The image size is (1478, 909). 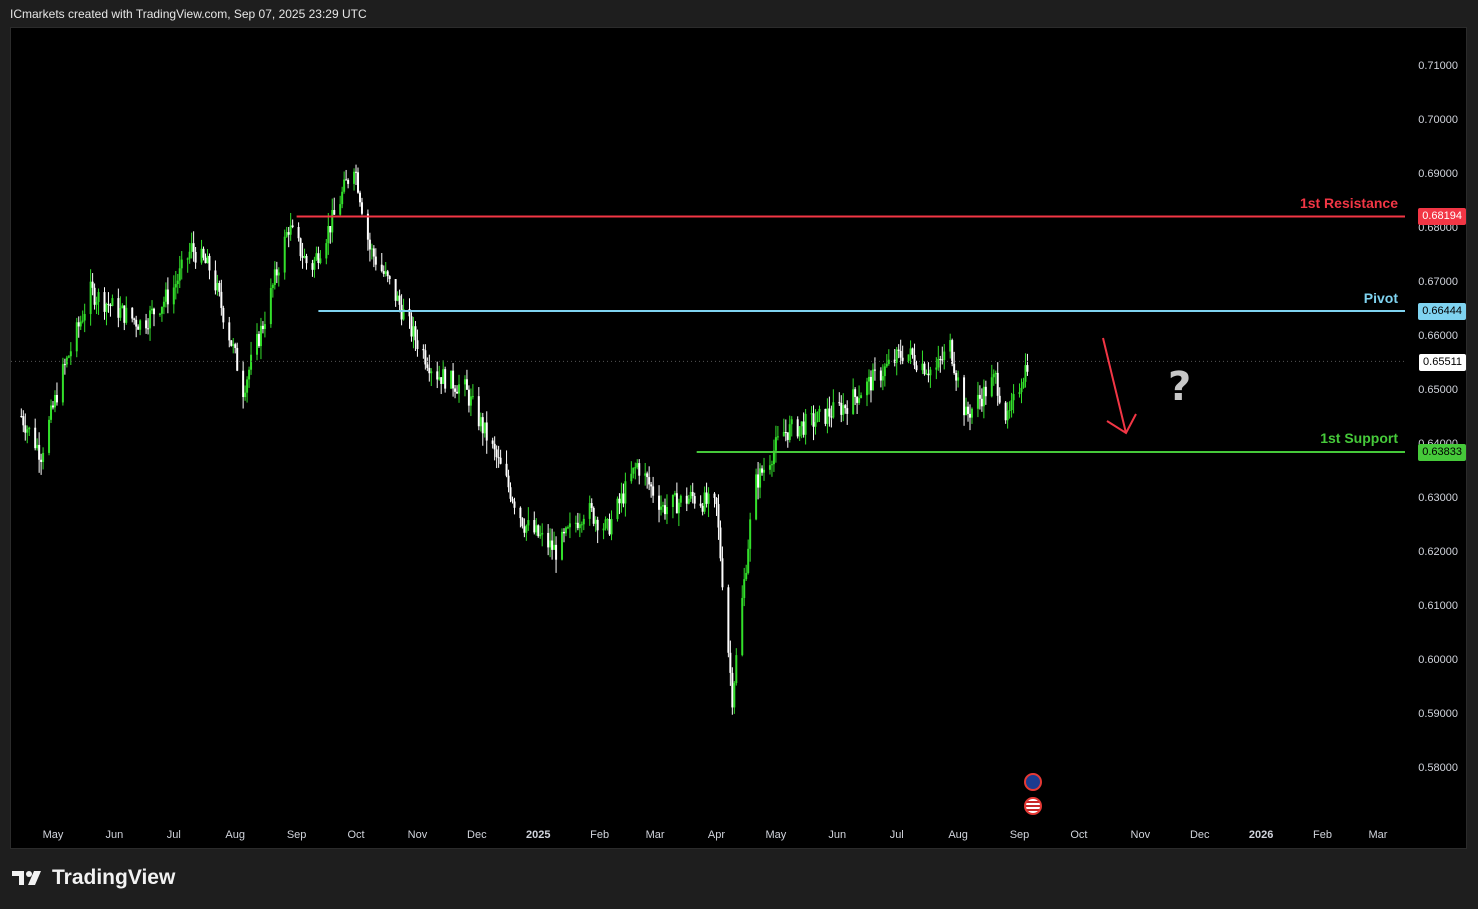 I want to click on y-tick-label: 0.59000, so click(x=1438, y=714).